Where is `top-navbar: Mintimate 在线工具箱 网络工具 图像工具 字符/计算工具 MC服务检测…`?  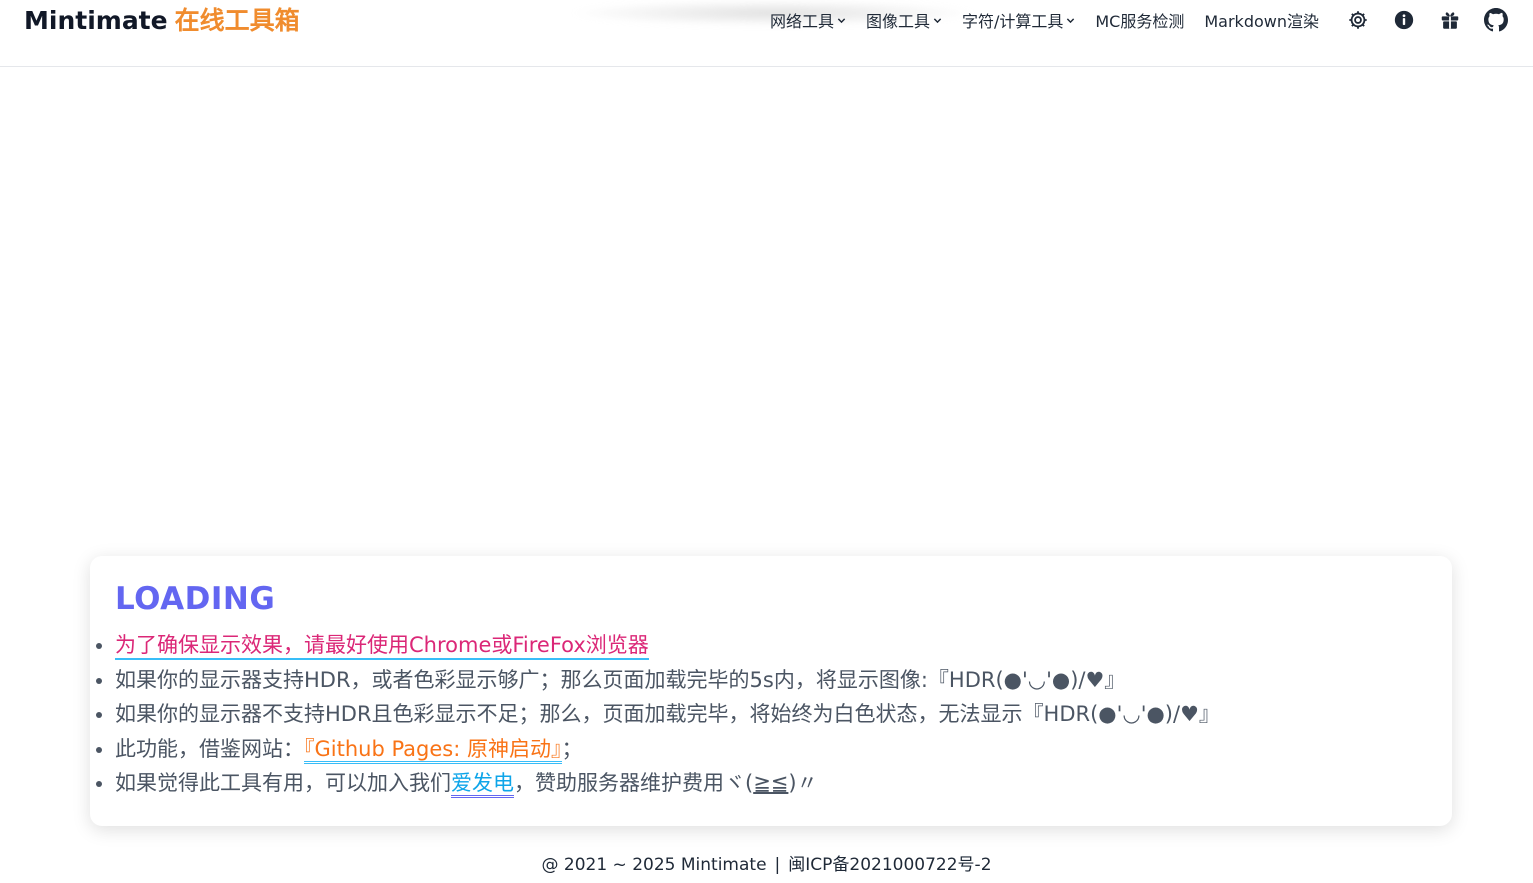 top-navbar: Mintimate 在线工具箱 网络工具 图像工具 字符/计算工具 MC服务检测… is located at coordinates (766, 33).